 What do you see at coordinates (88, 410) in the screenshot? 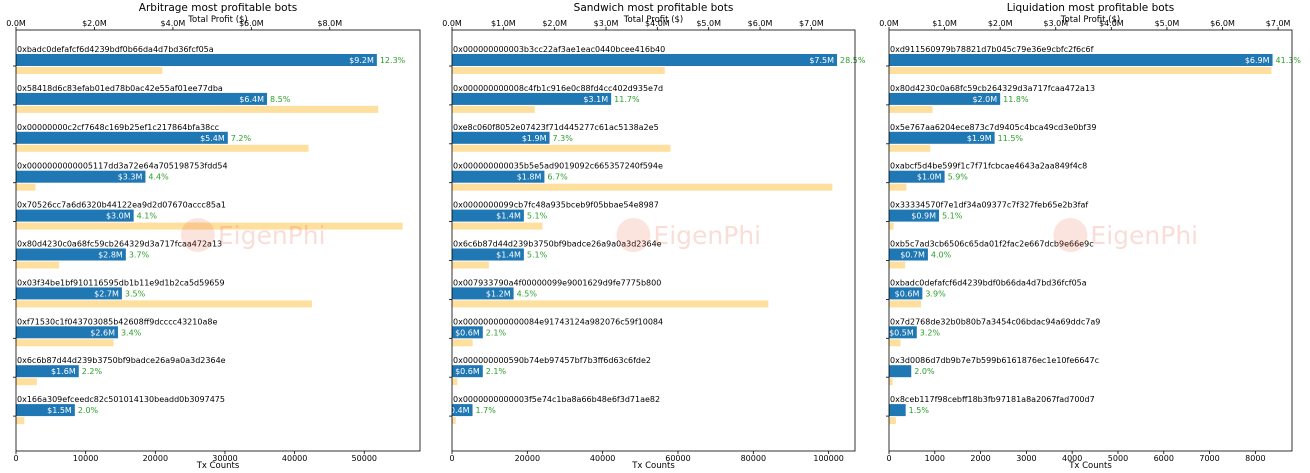
I see `profit-percent-label: 2.0%` at bounding box center [88, 410].